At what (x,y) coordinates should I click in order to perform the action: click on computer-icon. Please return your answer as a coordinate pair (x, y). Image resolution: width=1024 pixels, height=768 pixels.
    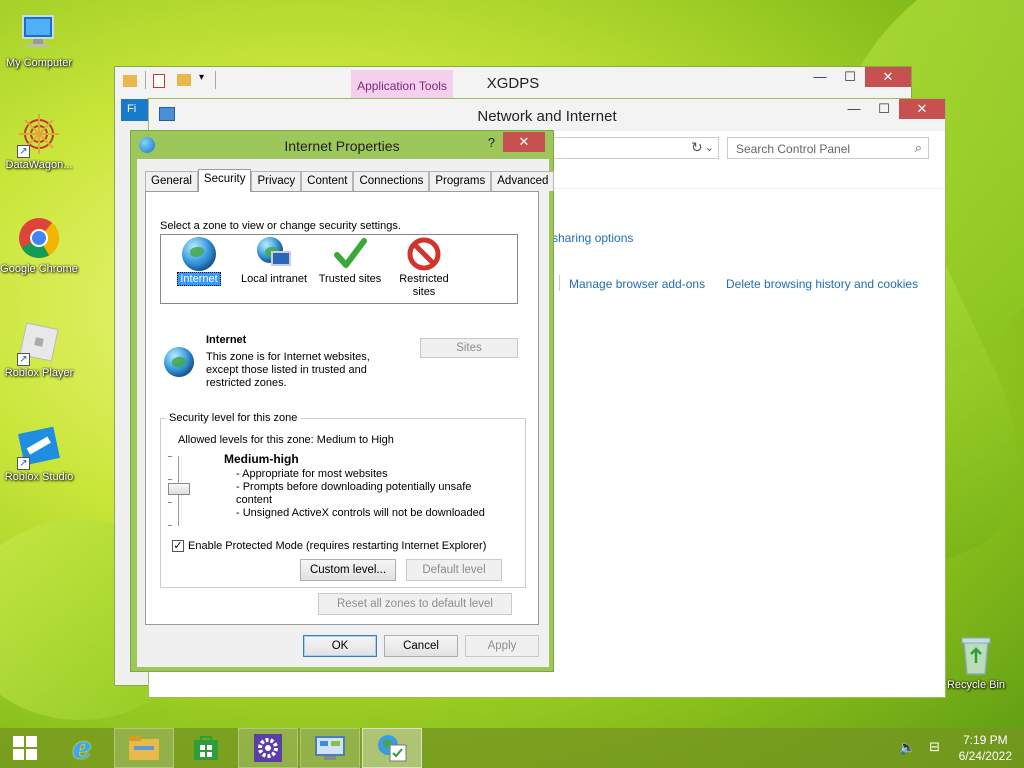
    Looking at the image, I should click on (39, 32).